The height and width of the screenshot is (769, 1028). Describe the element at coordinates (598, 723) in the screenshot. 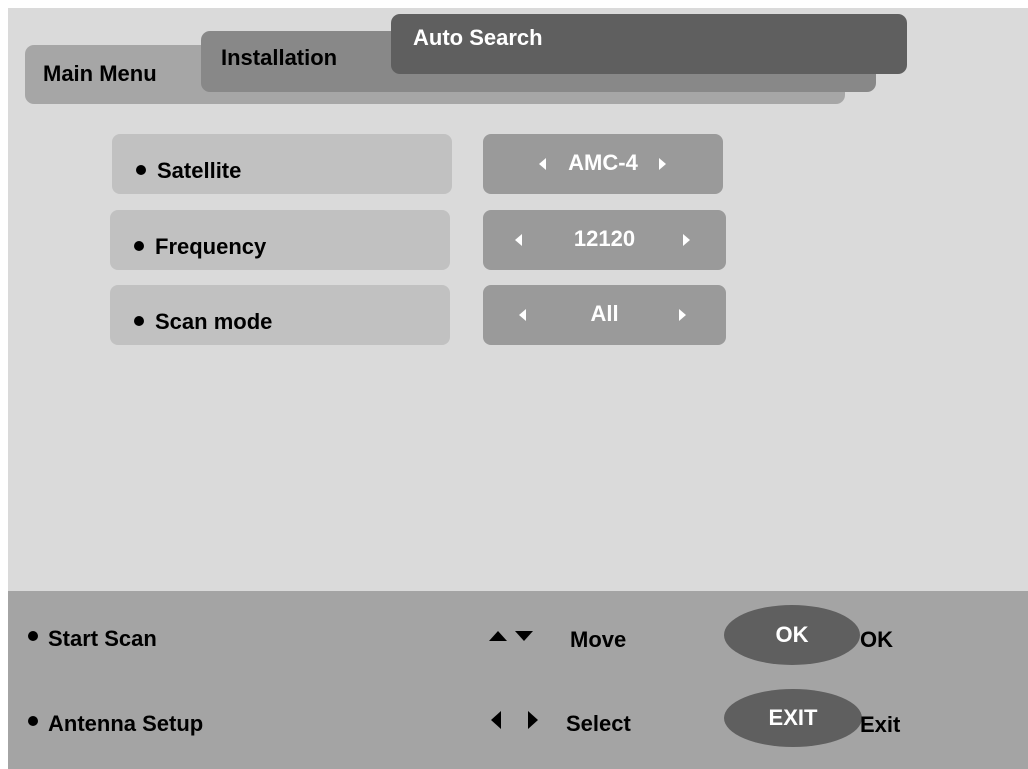

I see `select-hint: Select` at that location.